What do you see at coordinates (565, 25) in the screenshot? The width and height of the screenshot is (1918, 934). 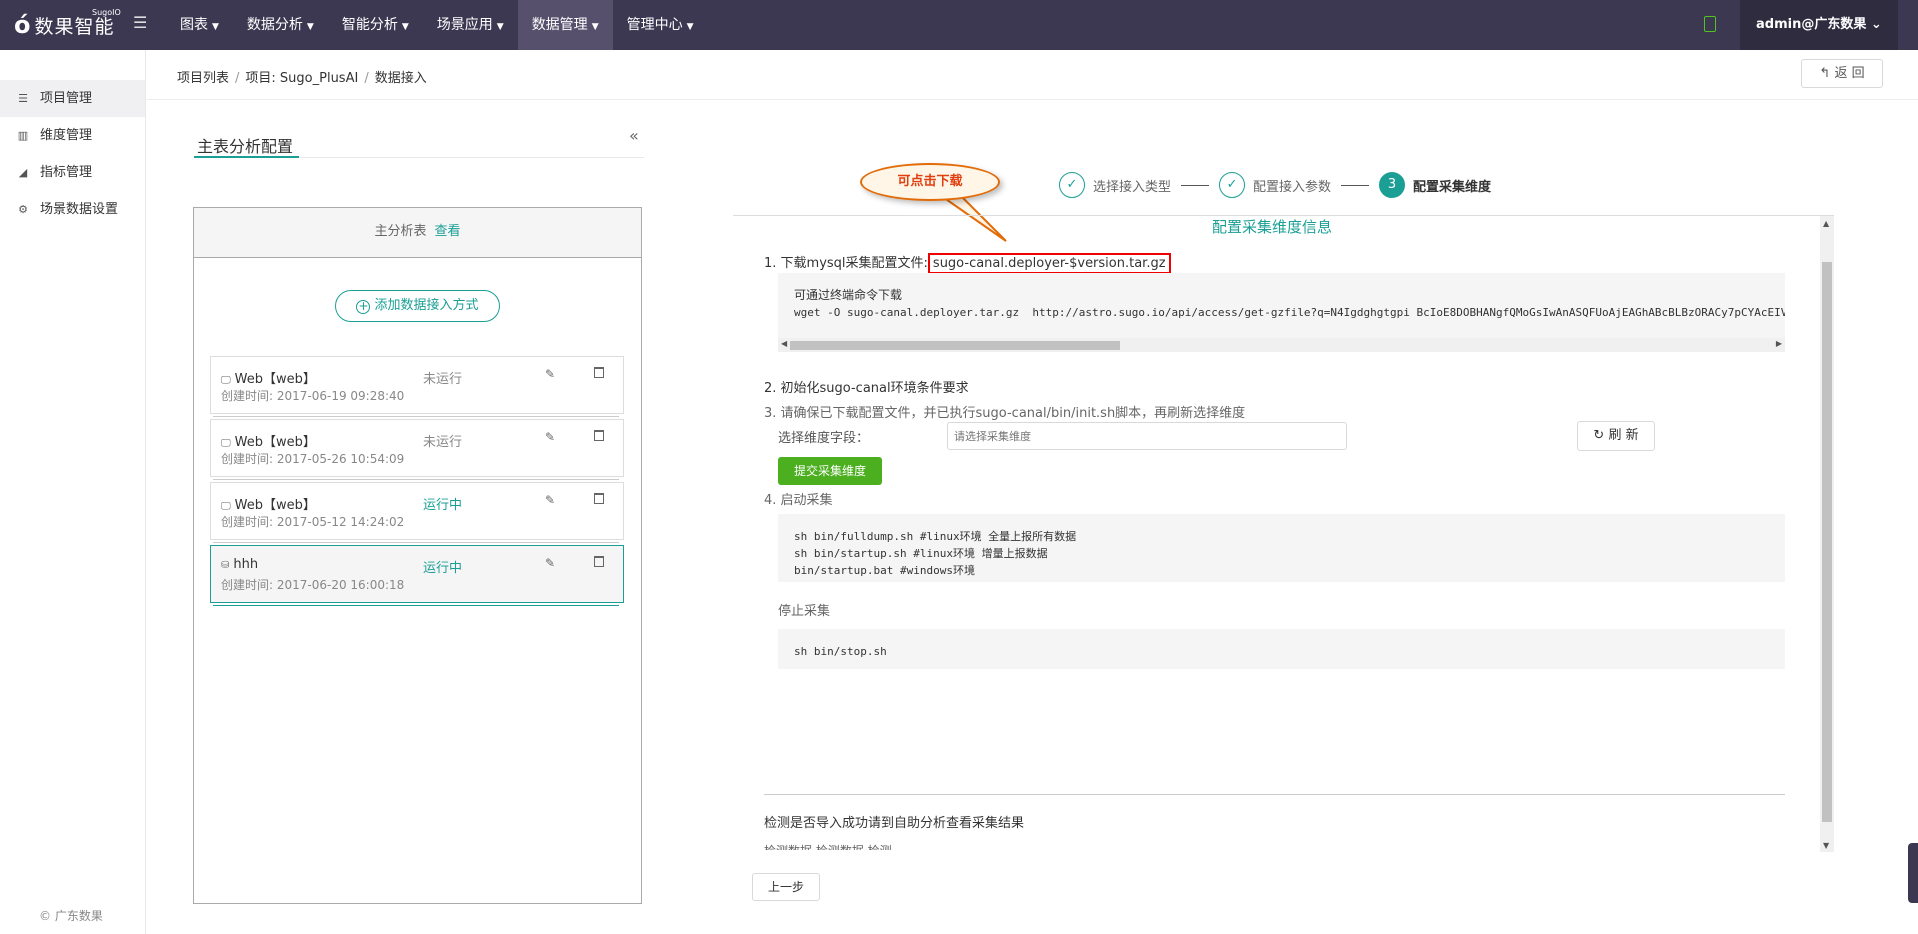 I see `nav-item-data-management: 数据管理 ▼` at bounding box center [565, 25].